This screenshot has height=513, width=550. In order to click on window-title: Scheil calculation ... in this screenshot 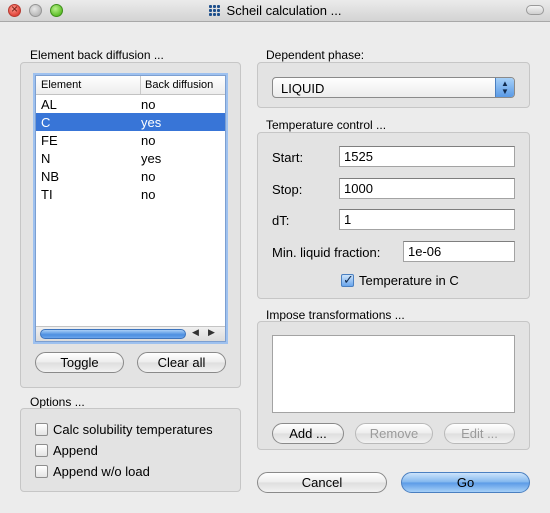, I will do `click(275, 10)`.